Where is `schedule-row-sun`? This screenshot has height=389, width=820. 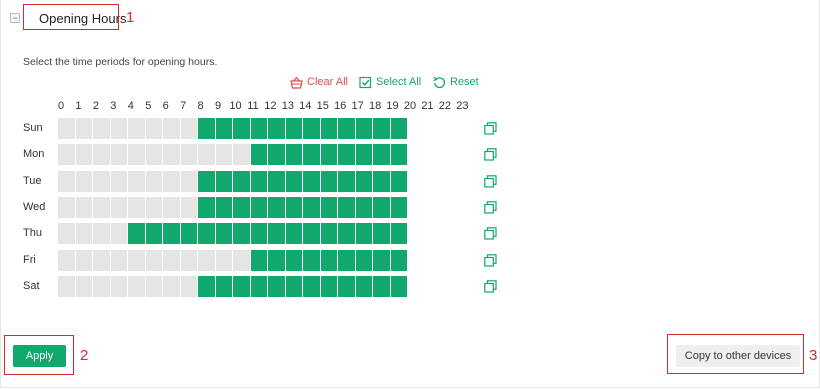
schedule-row-sun is located at coordinates (233, 128).